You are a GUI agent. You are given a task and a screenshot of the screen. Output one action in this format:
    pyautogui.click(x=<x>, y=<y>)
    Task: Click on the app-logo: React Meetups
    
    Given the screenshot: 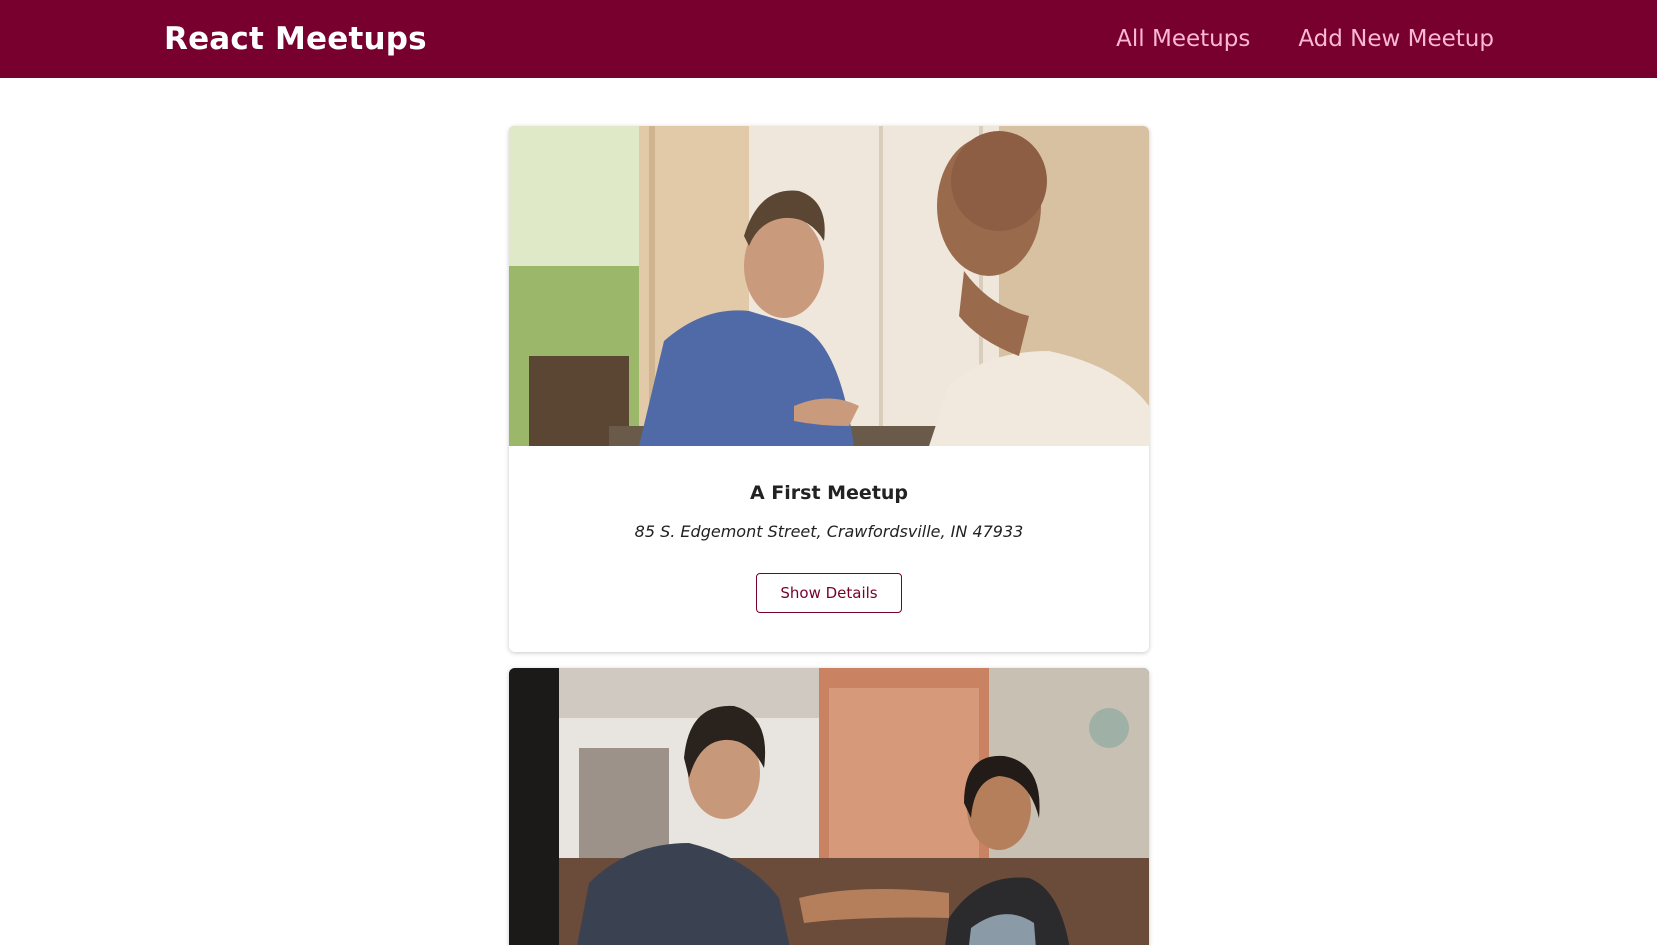 What is the action you would take?
    pyautogui.click(x=295, y=39)
    